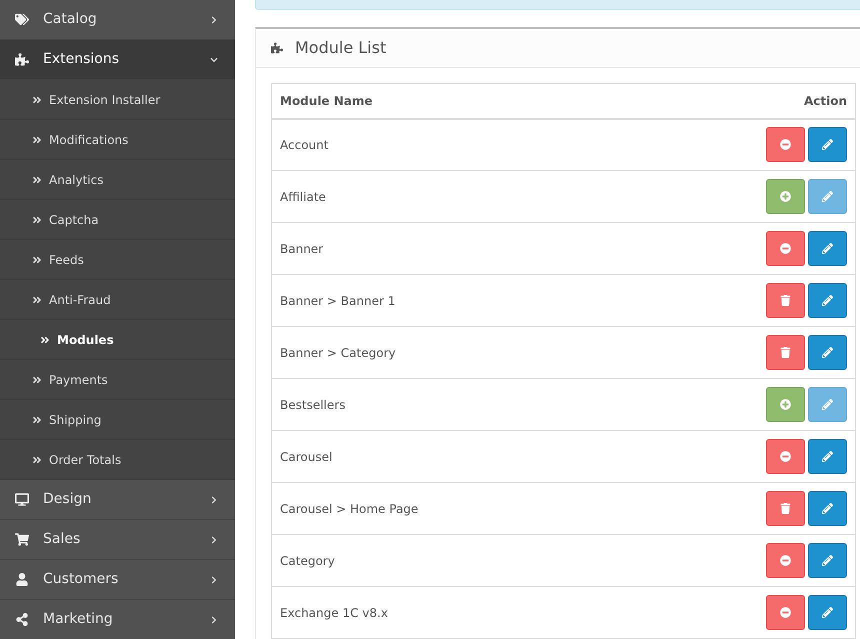 The width and height of the screenshot is (860, 639). What do you see at coordinates (76, 180) in the screenshot?
I see `submenu-label: Analytics` at bounding box center [76, 180].